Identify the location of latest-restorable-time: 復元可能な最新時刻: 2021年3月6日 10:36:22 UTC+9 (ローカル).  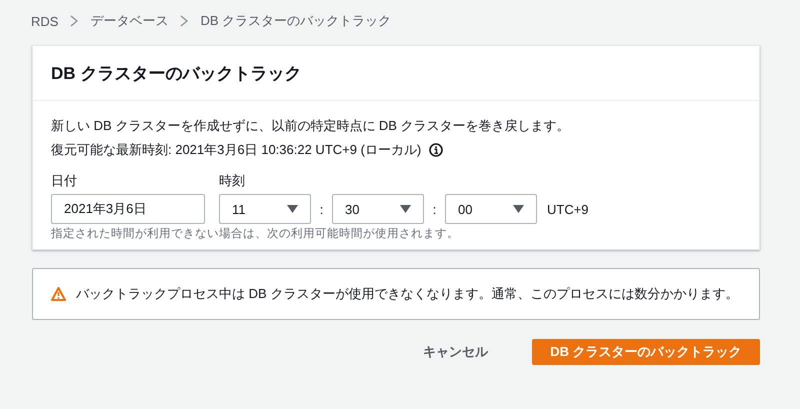
(236, 150).